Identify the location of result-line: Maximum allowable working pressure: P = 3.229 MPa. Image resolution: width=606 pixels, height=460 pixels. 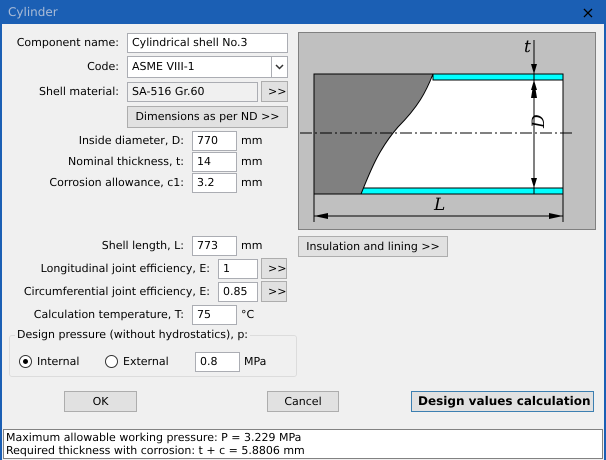
(154, 437).